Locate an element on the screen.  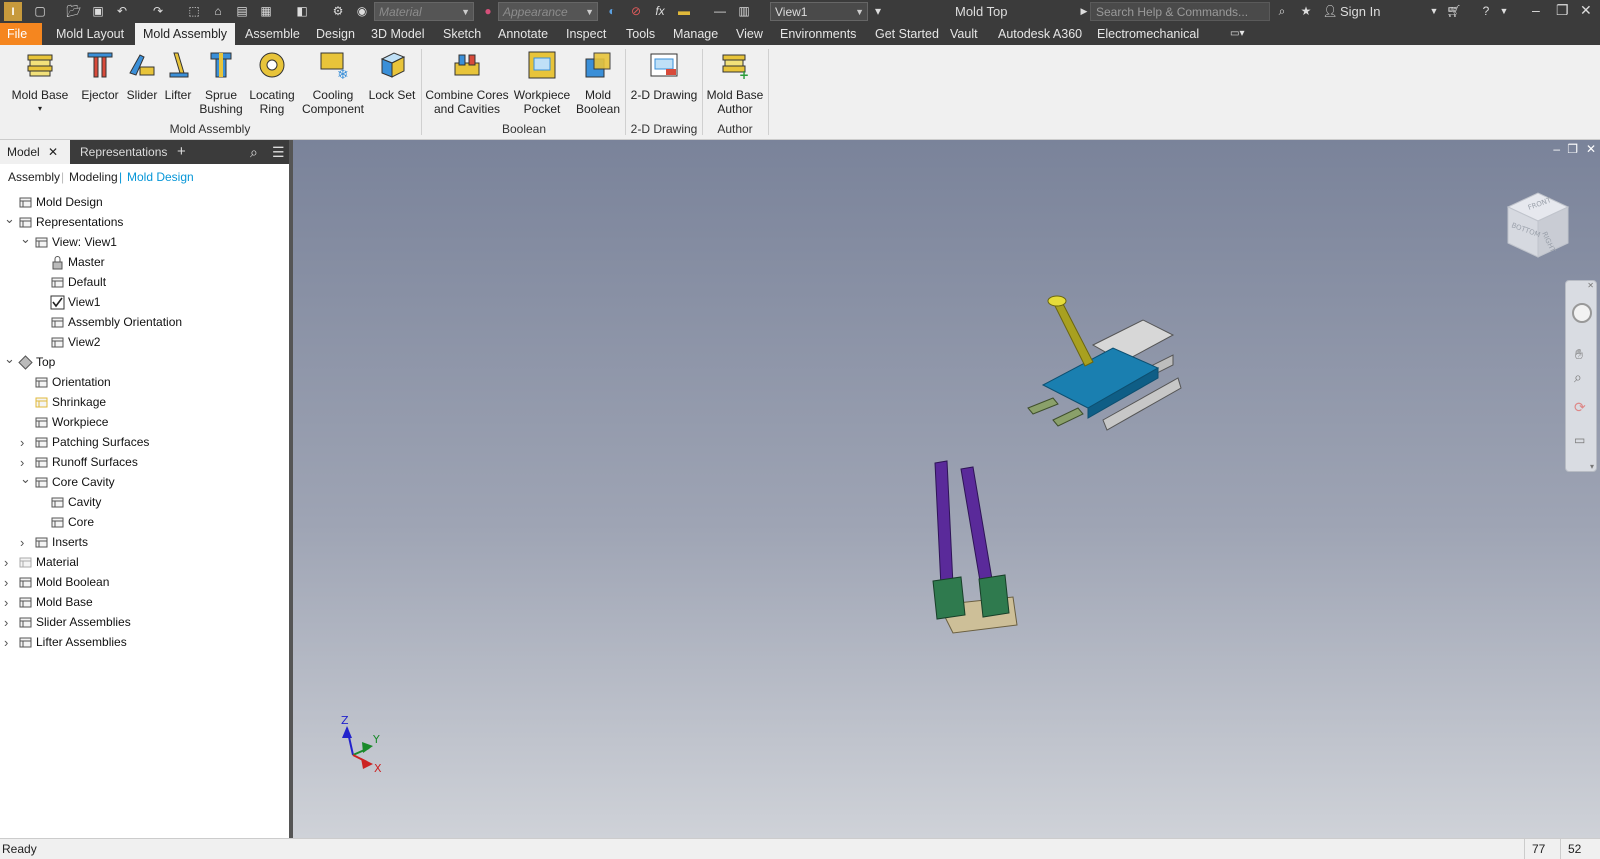
material-combo: Material ▼ is located at coordinates (424, 11).